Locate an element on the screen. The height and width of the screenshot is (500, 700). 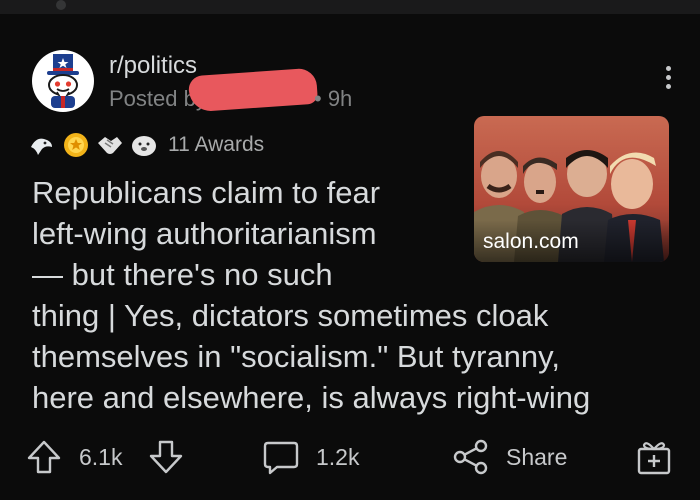
give-award-button is located at coordinates (654, 457).